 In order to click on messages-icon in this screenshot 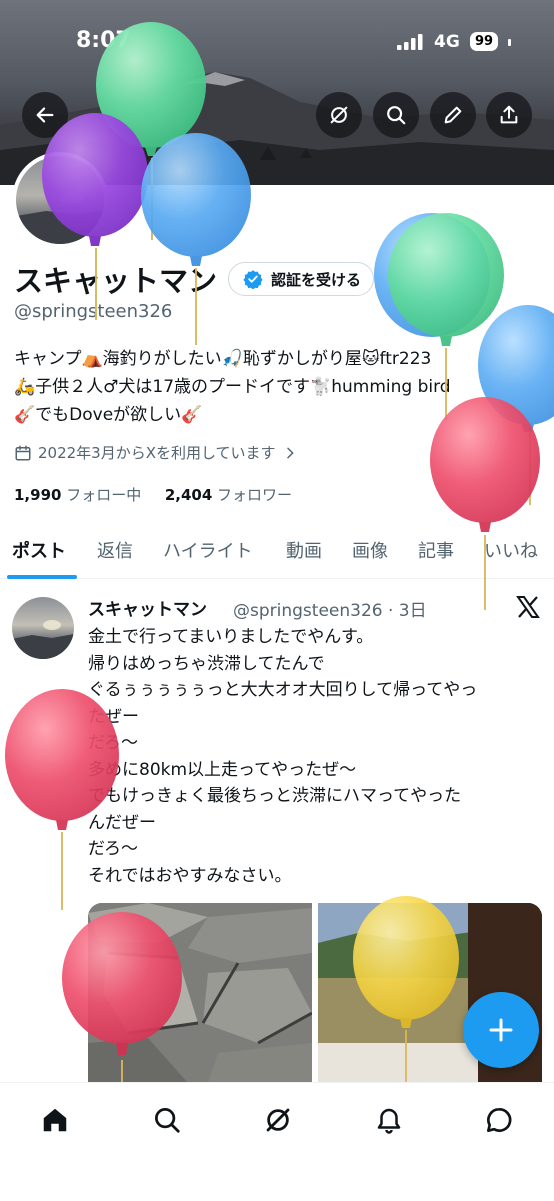, I will do `click(499, 1119)`.